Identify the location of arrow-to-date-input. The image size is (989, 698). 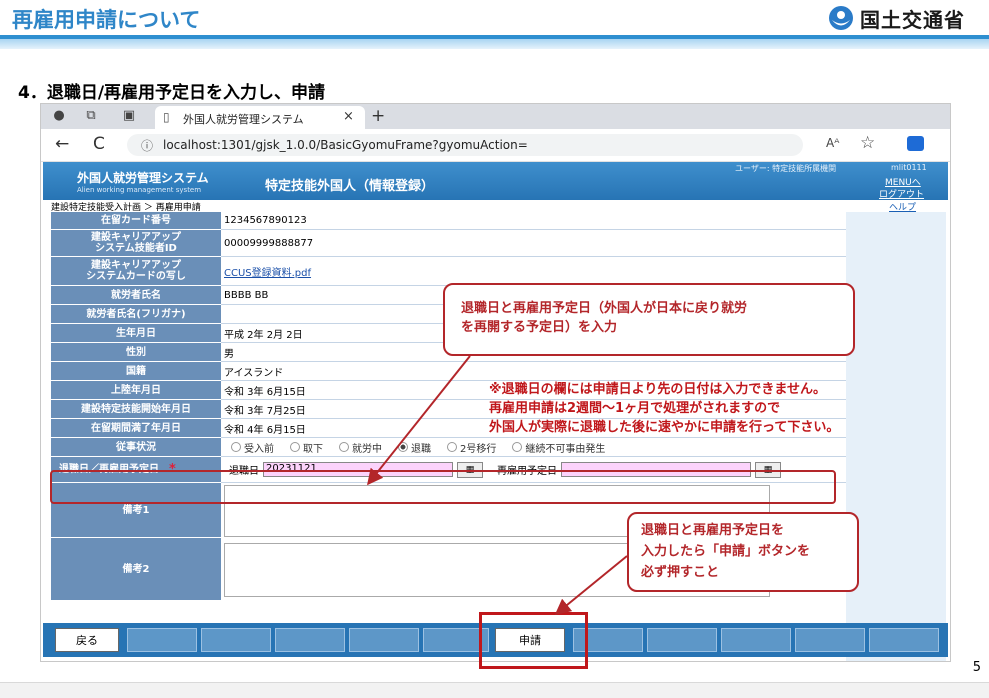
(419, 420).